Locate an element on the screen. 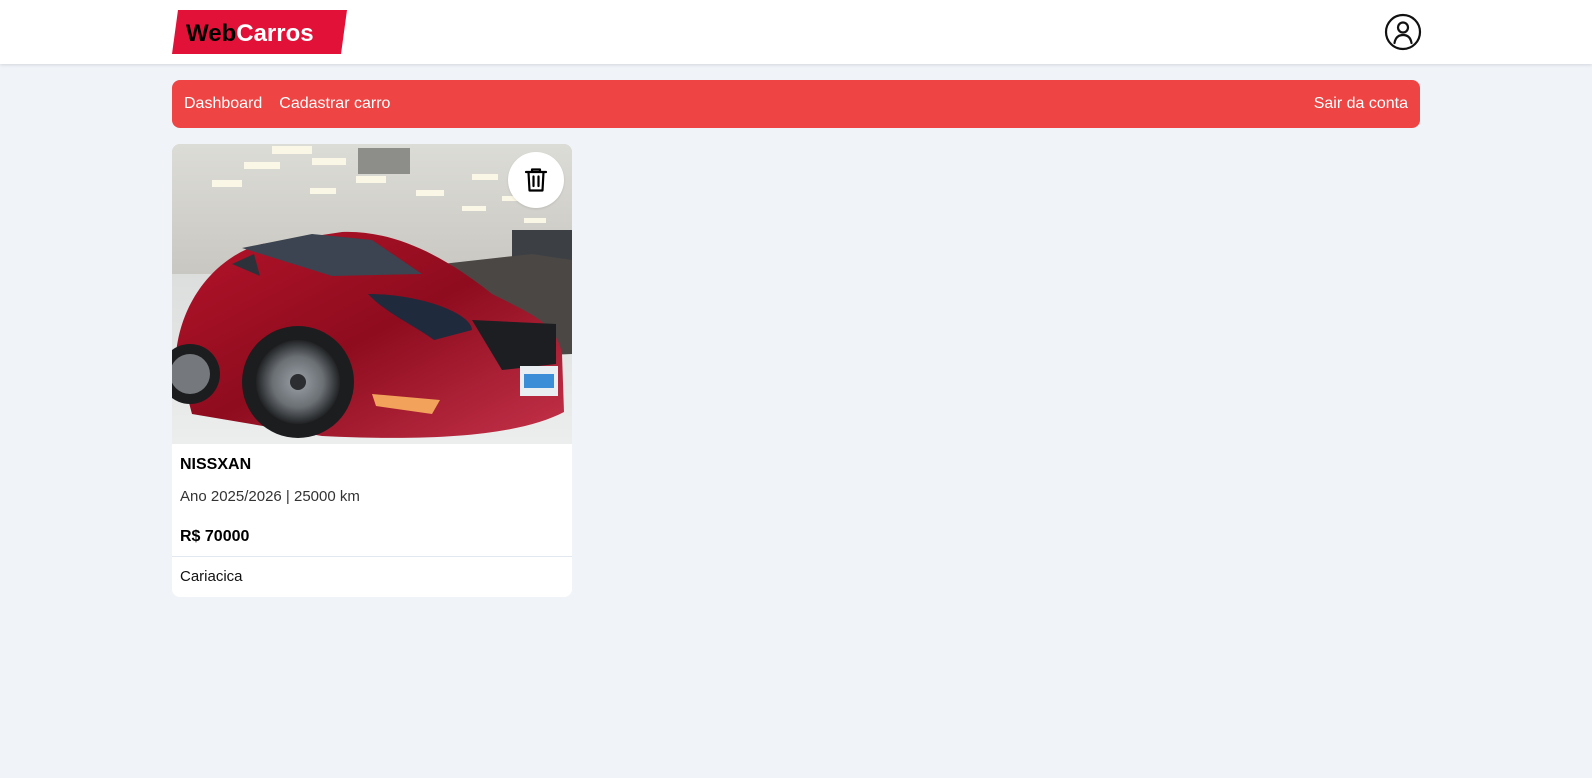  svg-text: WebCarros is located at coordinates (250, 33).